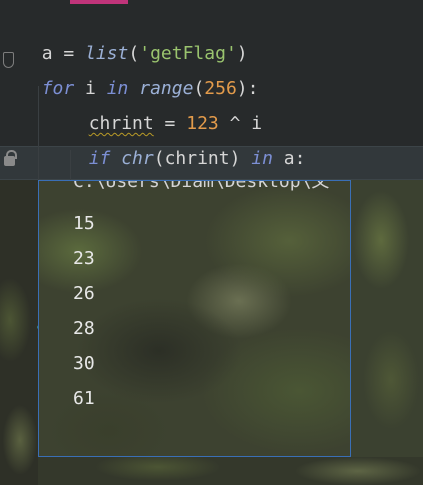 The height and width of the screenshot is (485, 423). Describe the element at coordinates (10, 158) in the screenshot. I see `lock-icon` at that location.